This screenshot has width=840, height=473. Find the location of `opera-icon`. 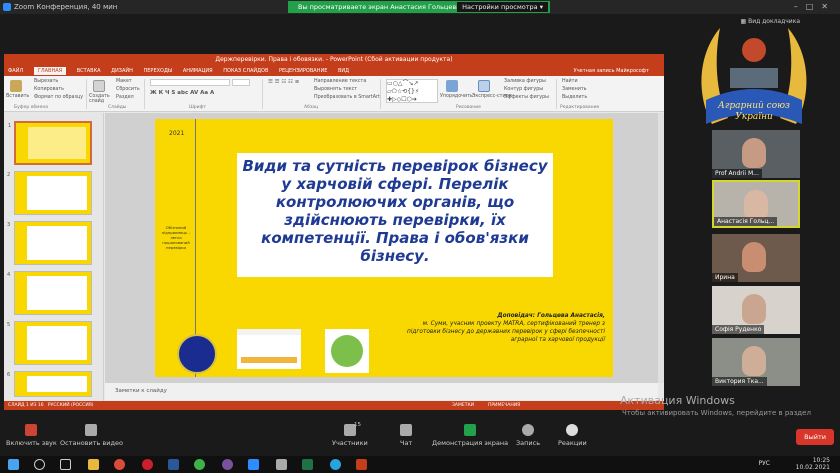

opera-icon is located at coordinates (147, 464).